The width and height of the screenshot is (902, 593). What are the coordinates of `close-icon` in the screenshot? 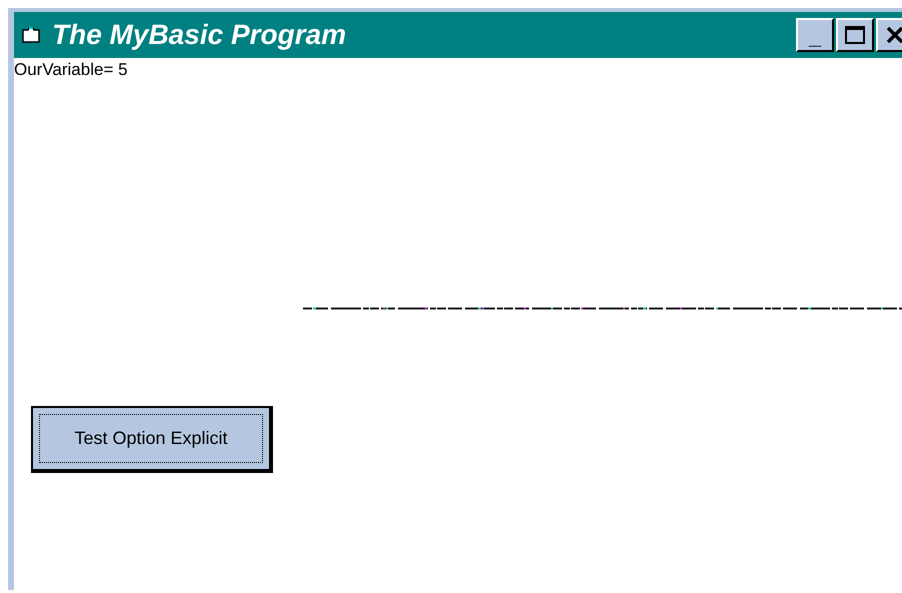 It's located at (894, 35).